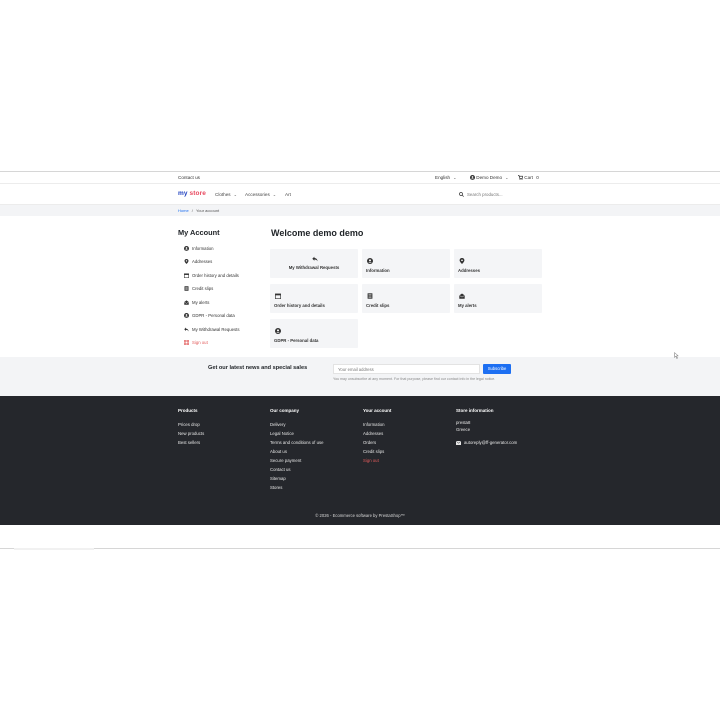 The width and height of the screenshot is (720, 720). I want to click on card-label: My alerts, so click(467, 305).